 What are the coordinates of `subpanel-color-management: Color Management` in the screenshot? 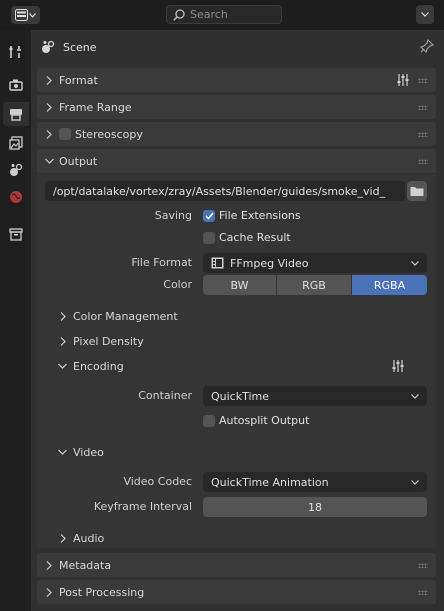 It's located at (119, 316).